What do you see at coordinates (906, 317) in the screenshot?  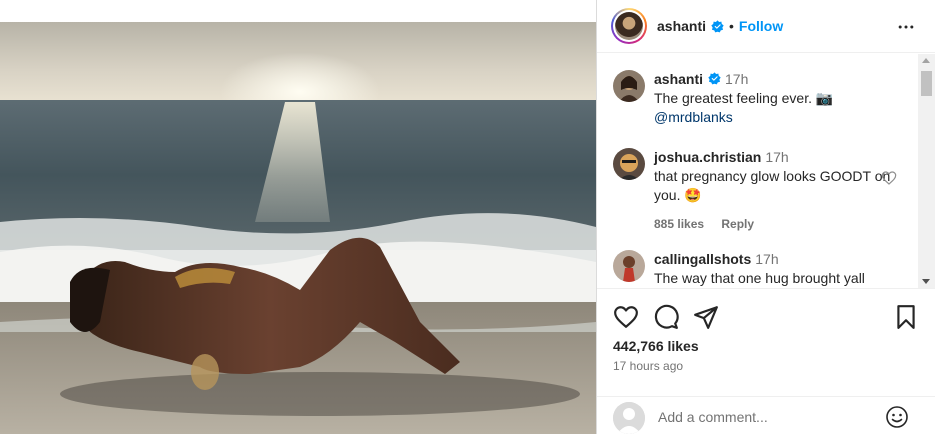 I see `bookmark-icon` at bounding box center [906, 317].